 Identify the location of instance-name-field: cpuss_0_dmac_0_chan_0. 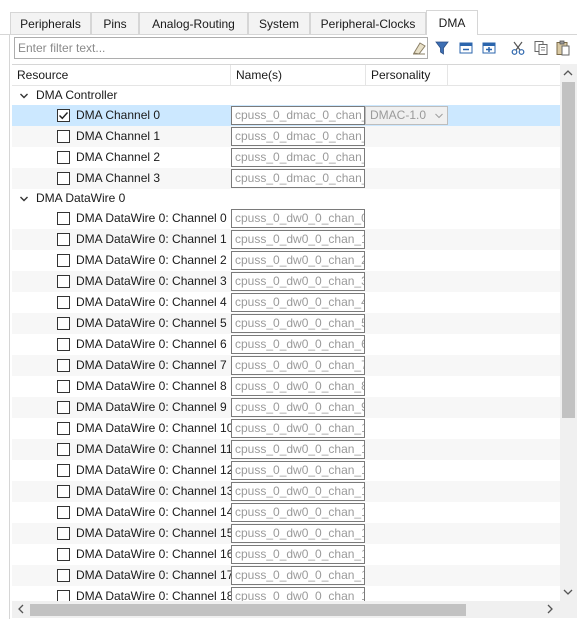
(298, 115).